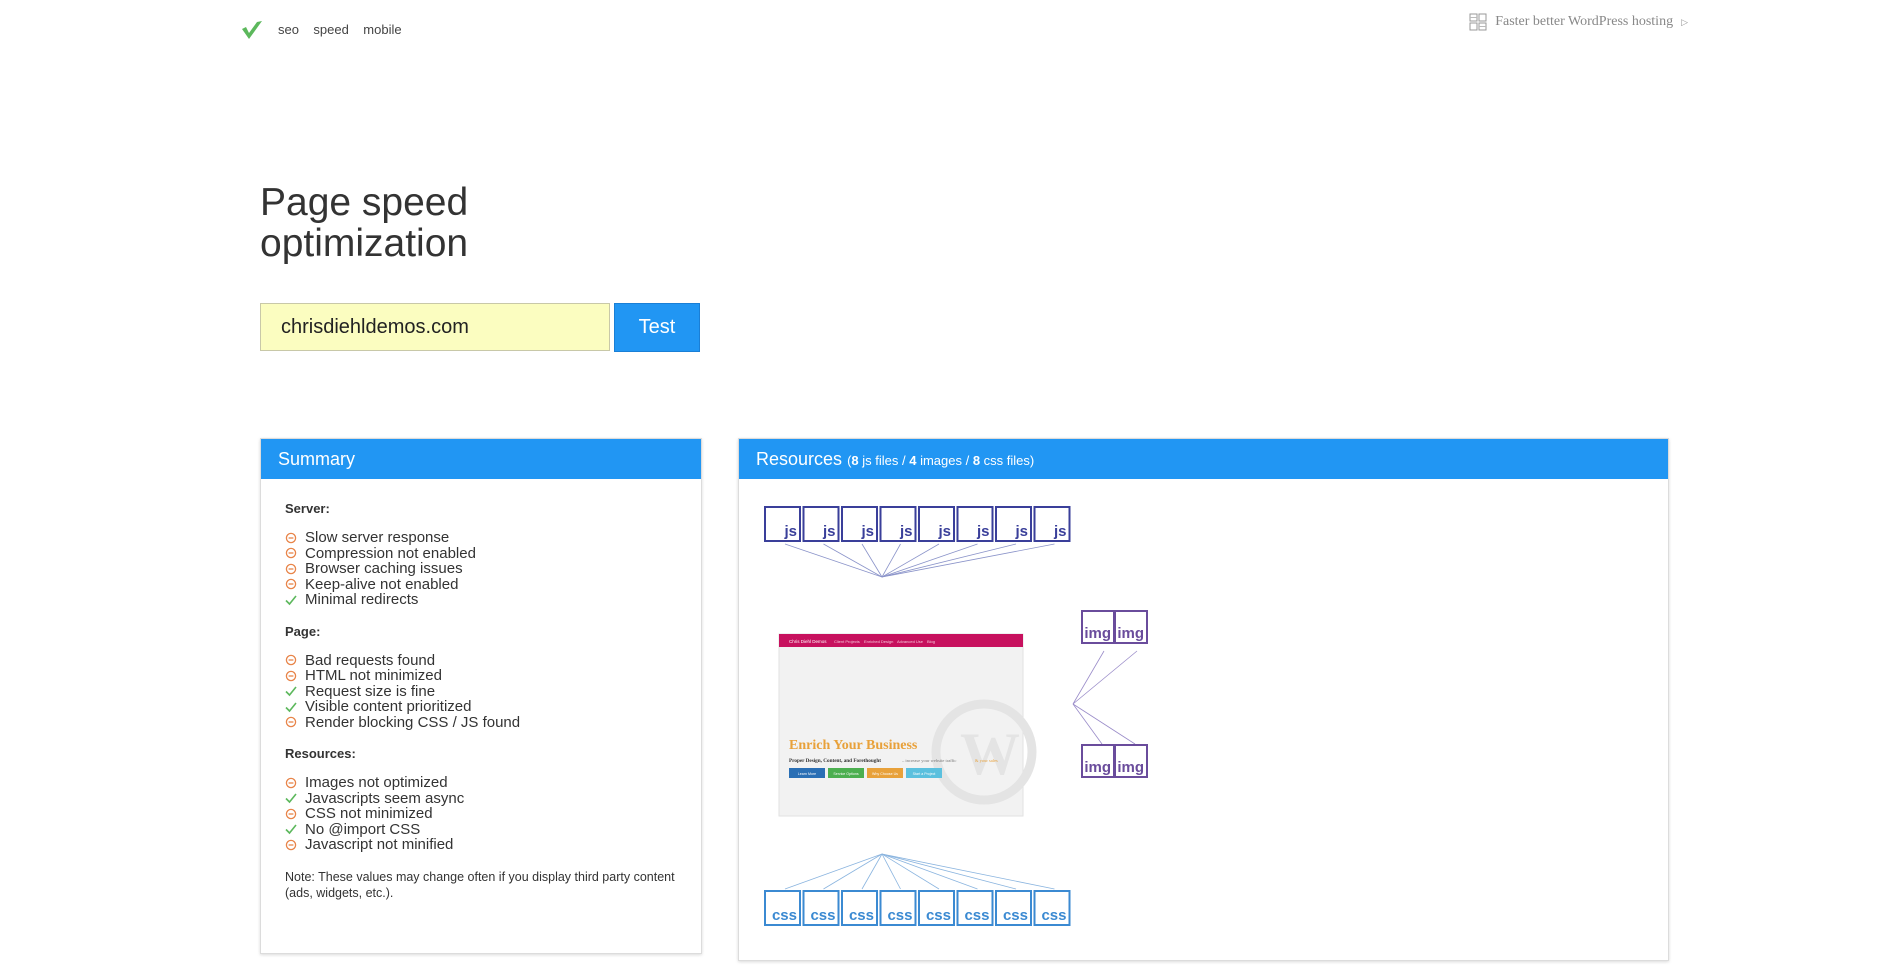 This screenshot has width=1902, height=971. I want to click on summary-item-label: Compression not enabled, so click(390, 553).